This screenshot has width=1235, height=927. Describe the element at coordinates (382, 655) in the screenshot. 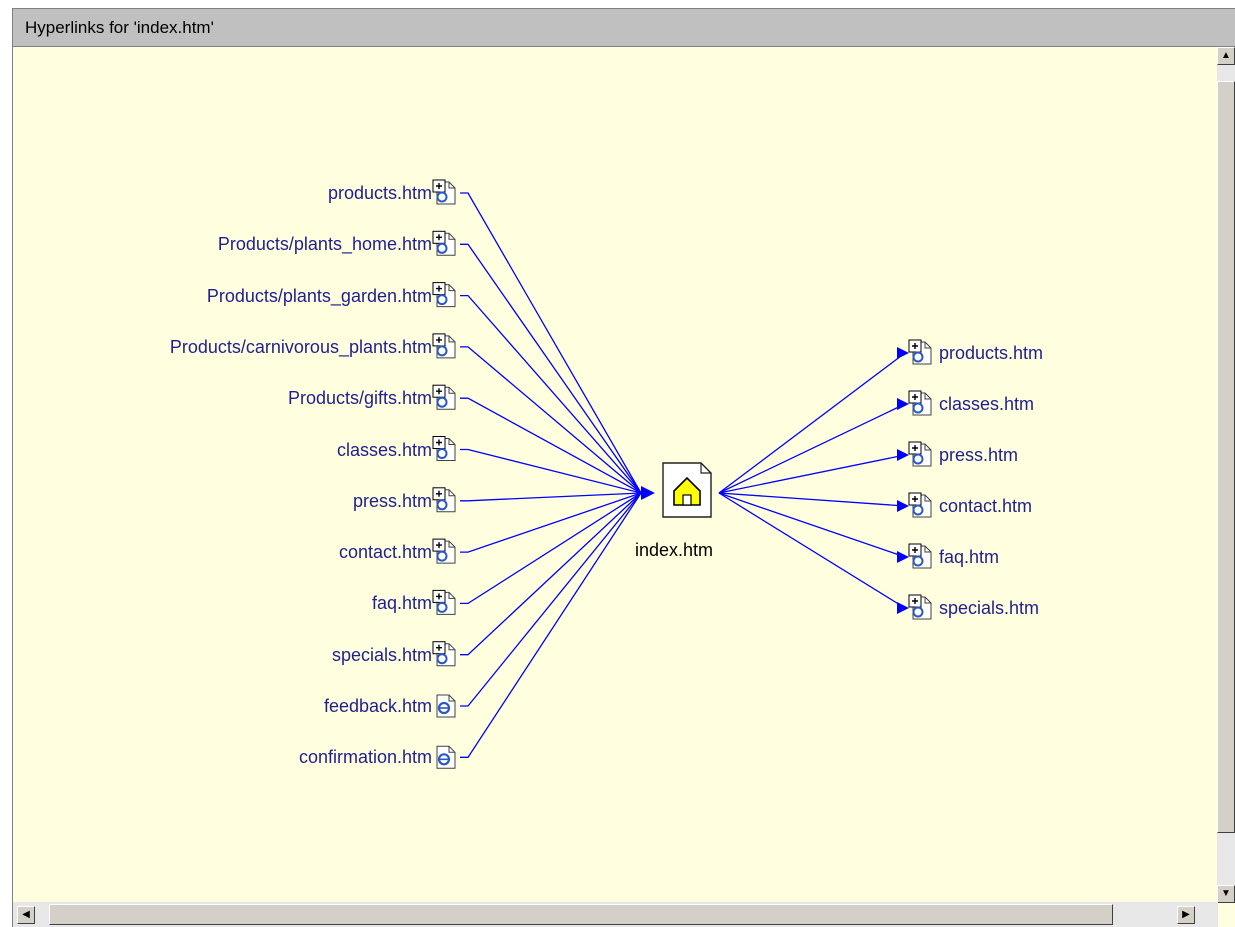

I see `incoming-link-label: specials.htm` at that location.